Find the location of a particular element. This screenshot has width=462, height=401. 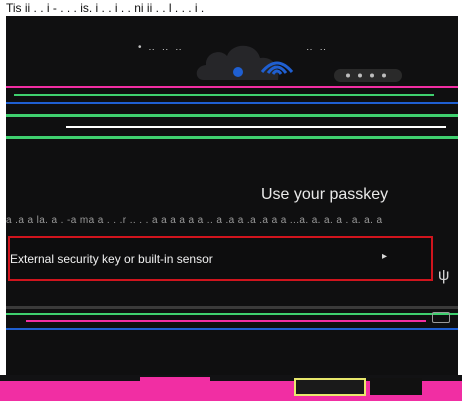

progress-dots is located at coordinates (368, 75).